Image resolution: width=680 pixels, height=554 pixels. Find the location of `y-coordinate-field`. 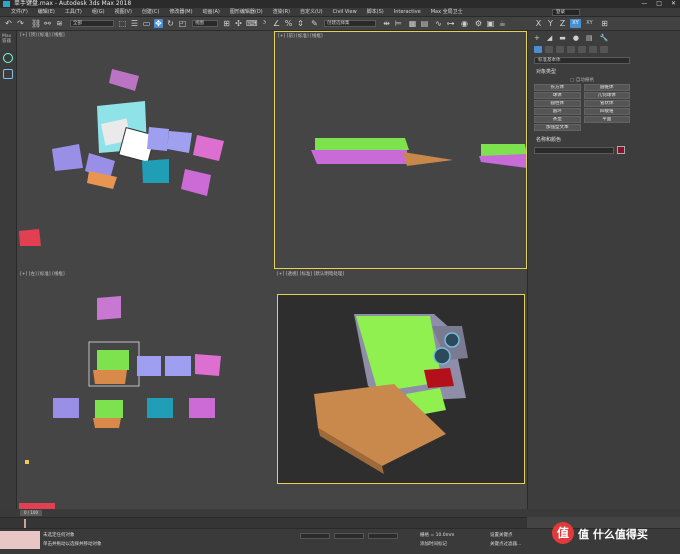

y-coordinate-field is located at coordinates (349, 536).